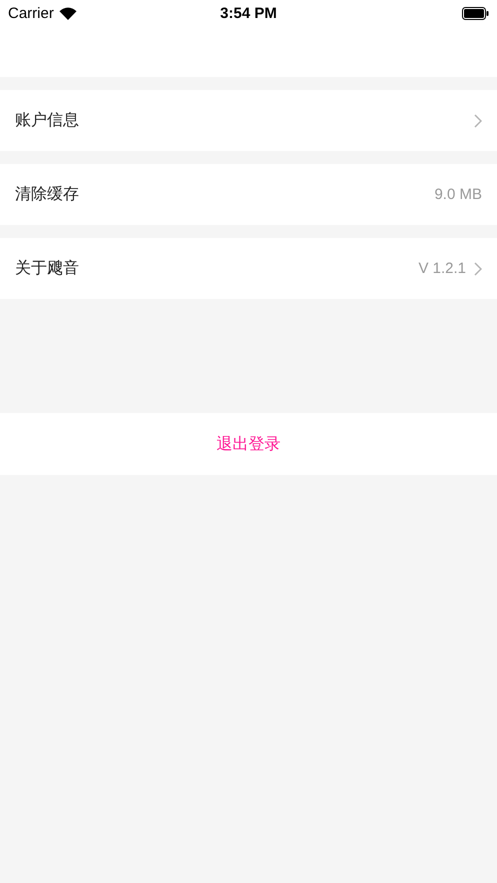 Image resolution: width=497 pixels, height=883 pixels. What do you see at coordinates (67, 13) in the screenshot?
I see `wifi-icon` at bounding box center [67, 13].